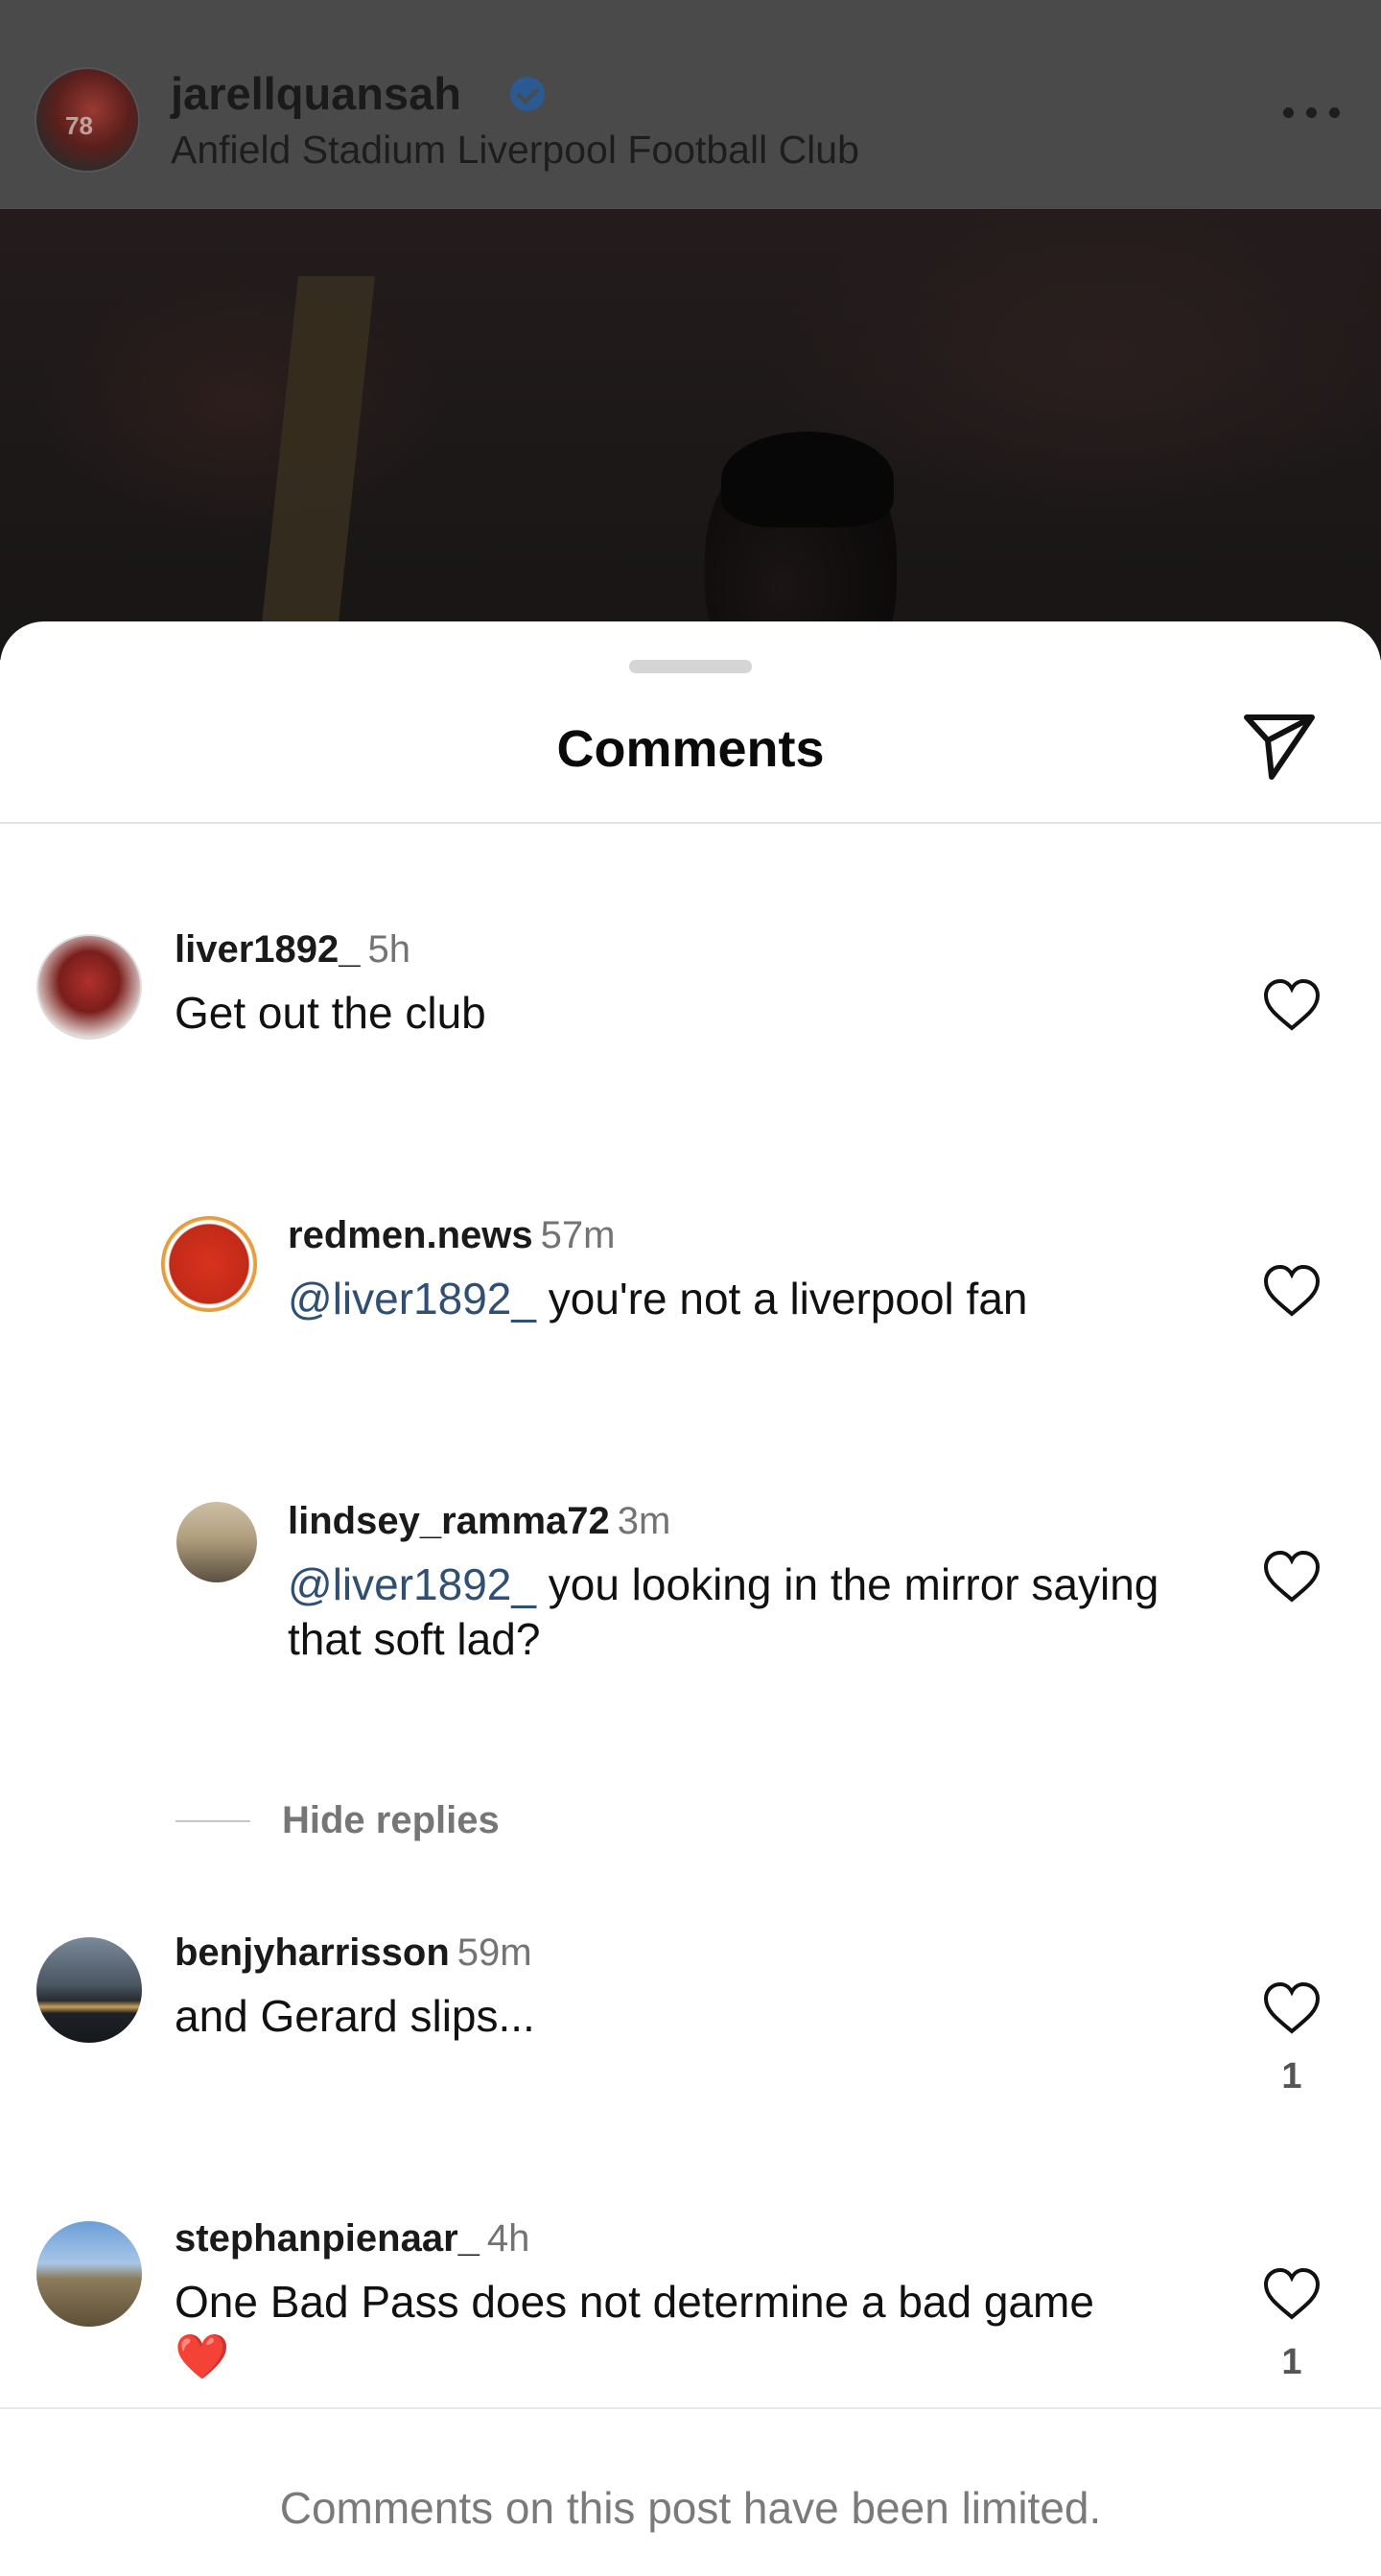 The width and height of the screenshot is (1381, 2576). Describe the element at coordinates (691, 823) in the screenshot. I see `title-divider` at that location.